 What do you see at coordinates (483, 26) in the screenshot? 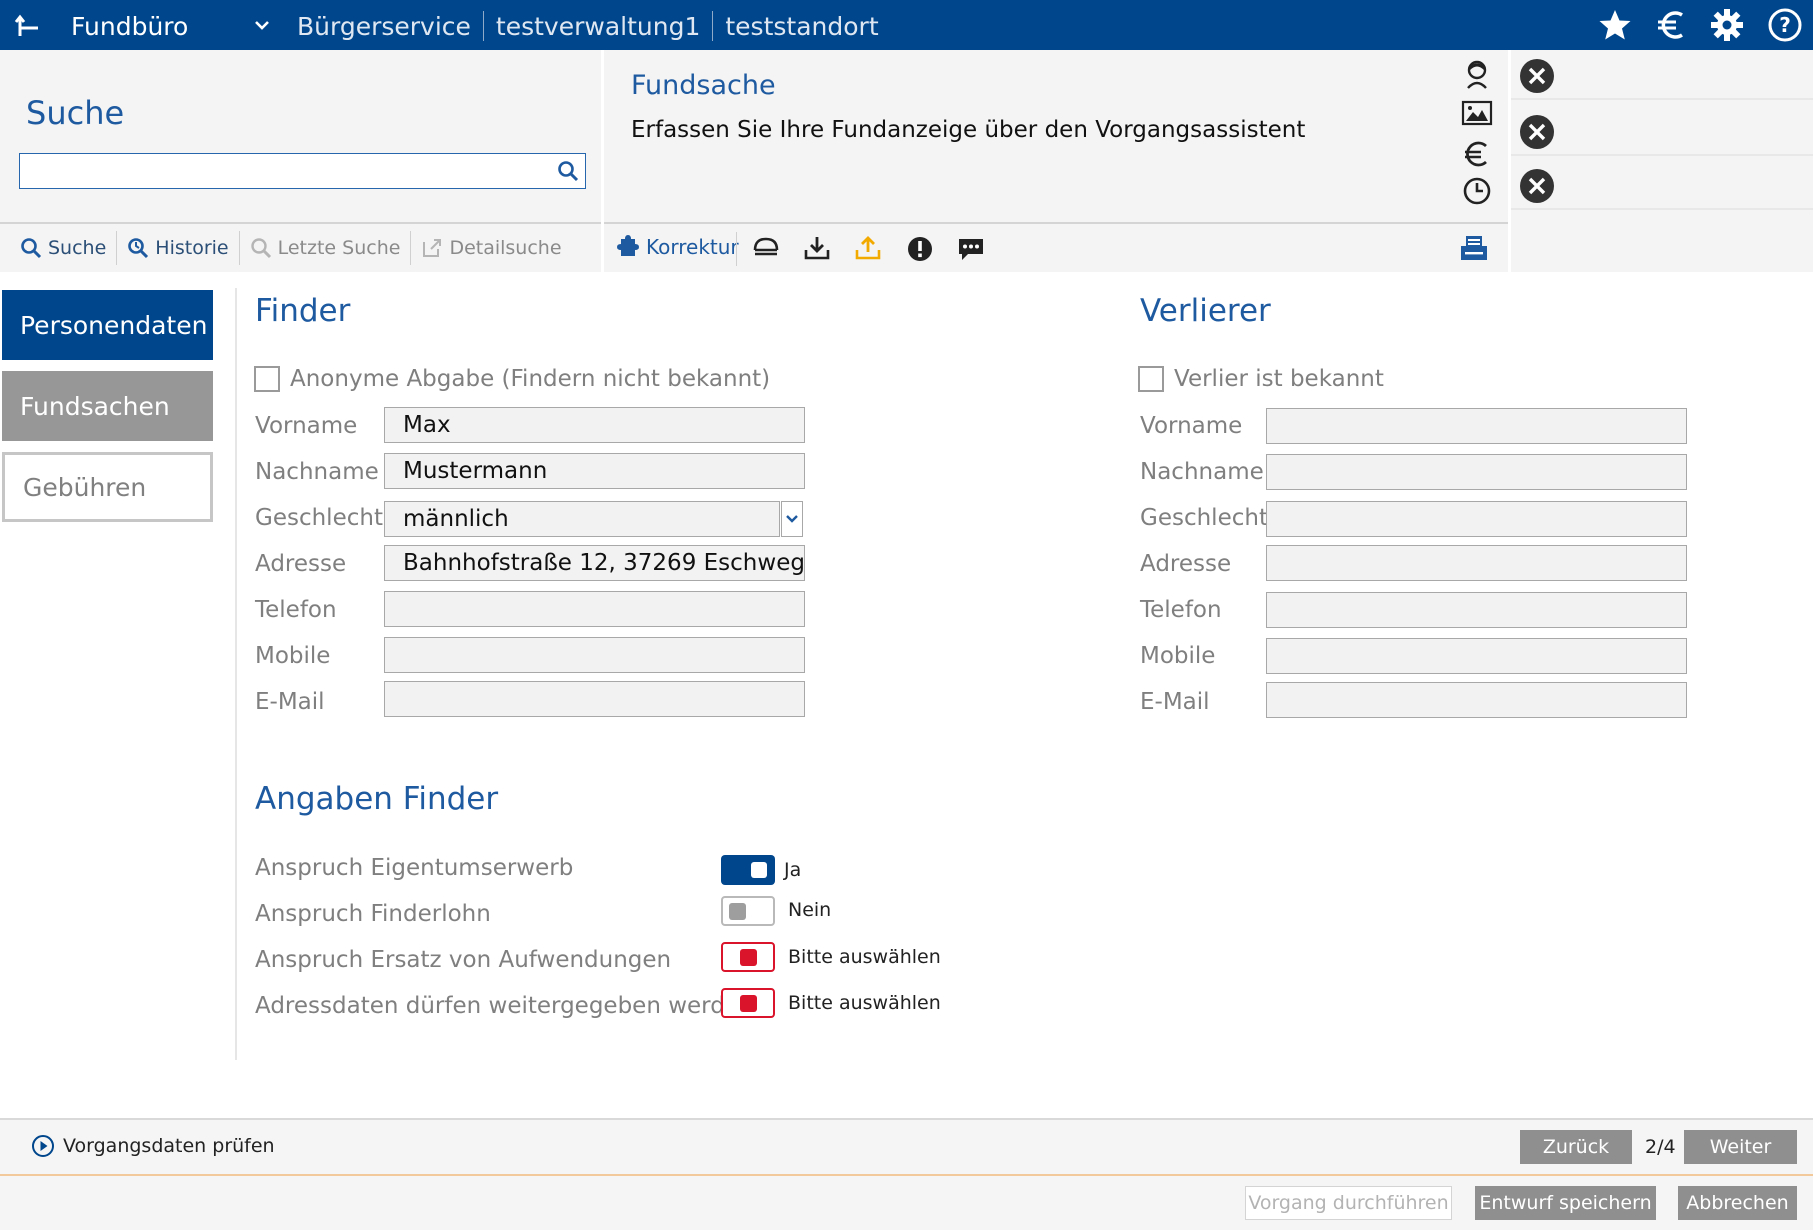
I see `breadcrumb-separator` at bounding box center [483, 26].